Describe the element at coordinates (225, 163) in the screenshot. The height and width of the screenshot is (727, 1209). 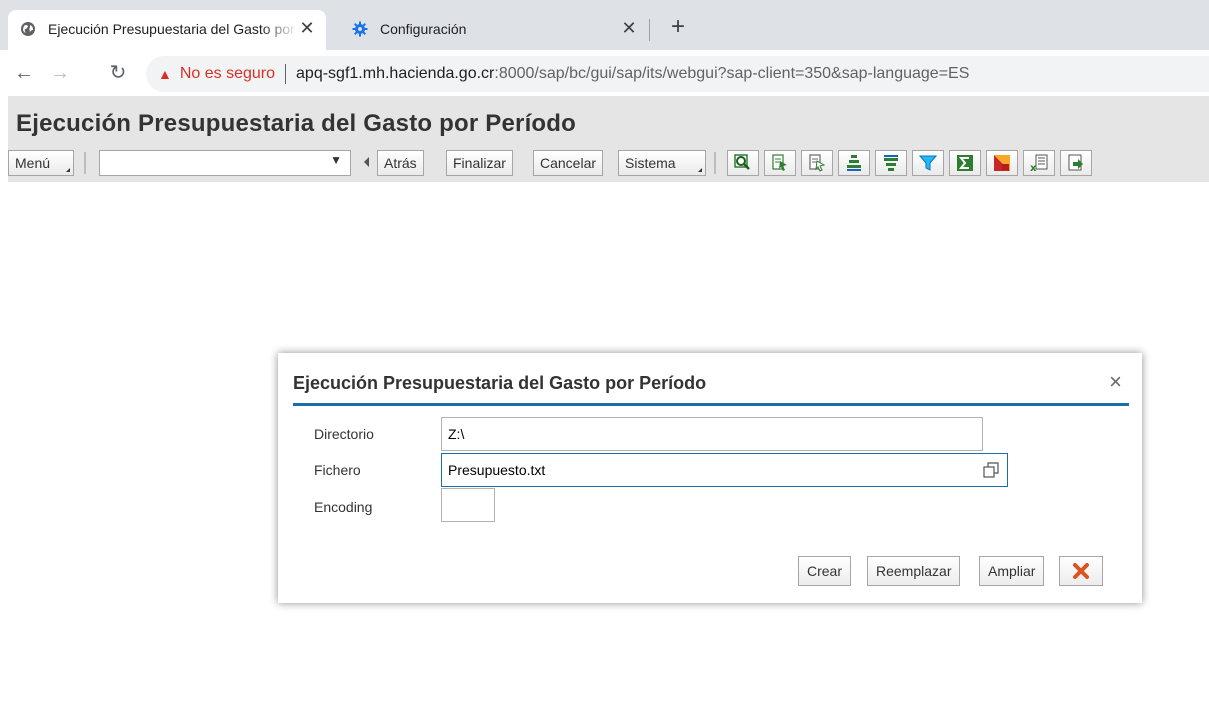
I see `command-field: ▼` at that location.